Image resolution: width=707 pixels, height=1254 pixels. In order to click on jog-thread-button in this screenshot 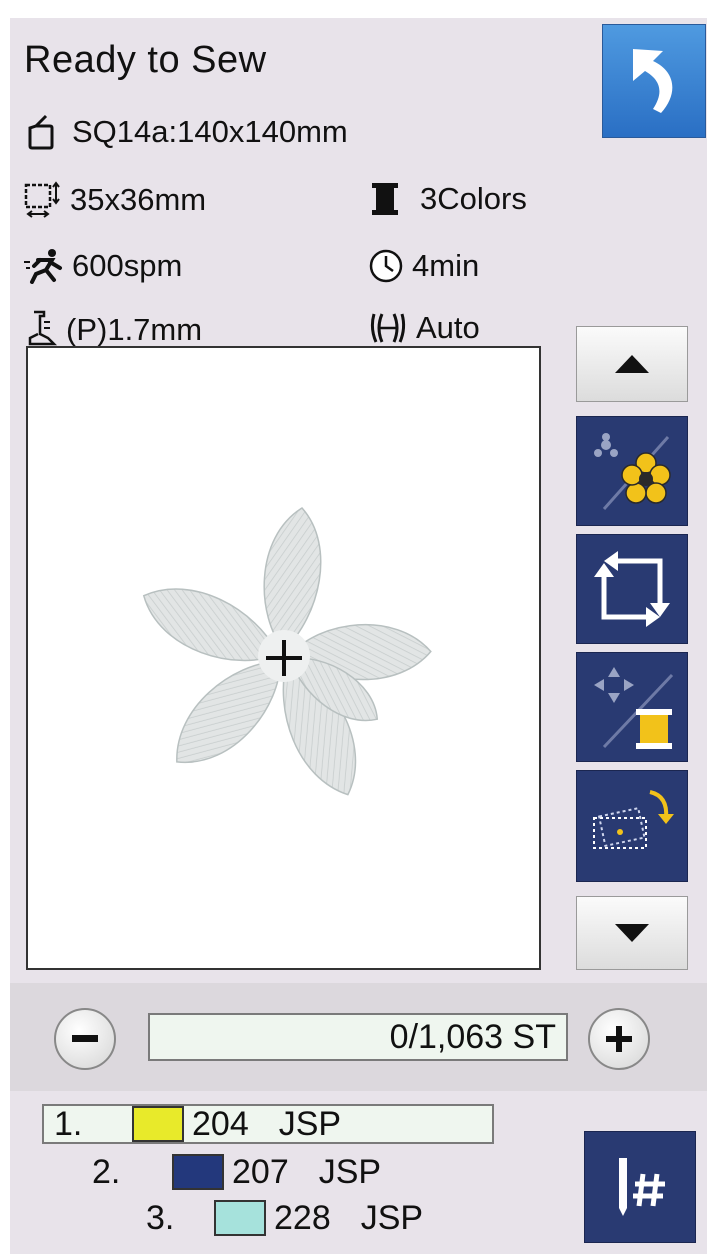, I will do `click(632, 707)`.